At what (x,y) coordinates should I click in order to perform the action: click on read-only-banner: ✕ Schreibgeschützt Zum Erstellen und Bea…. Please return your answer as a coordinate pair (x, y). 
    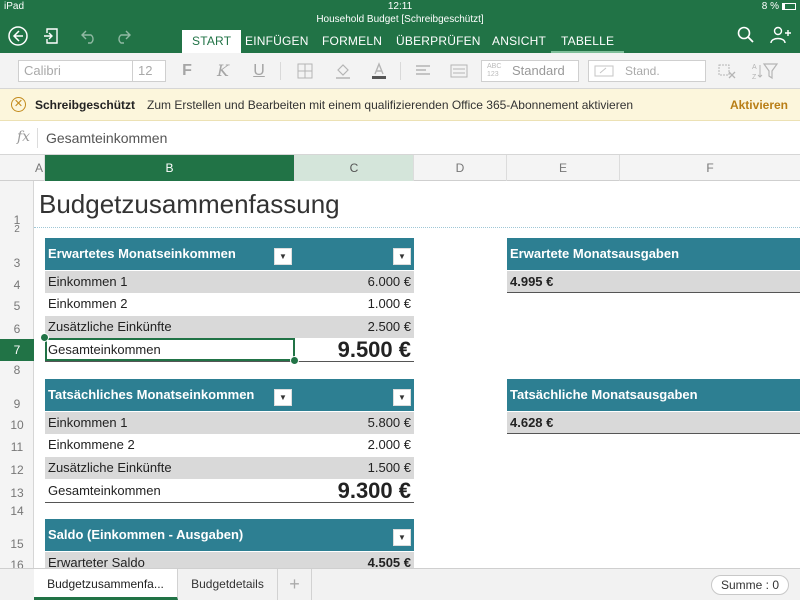
    Looking at the image, I should click on (400, 105).